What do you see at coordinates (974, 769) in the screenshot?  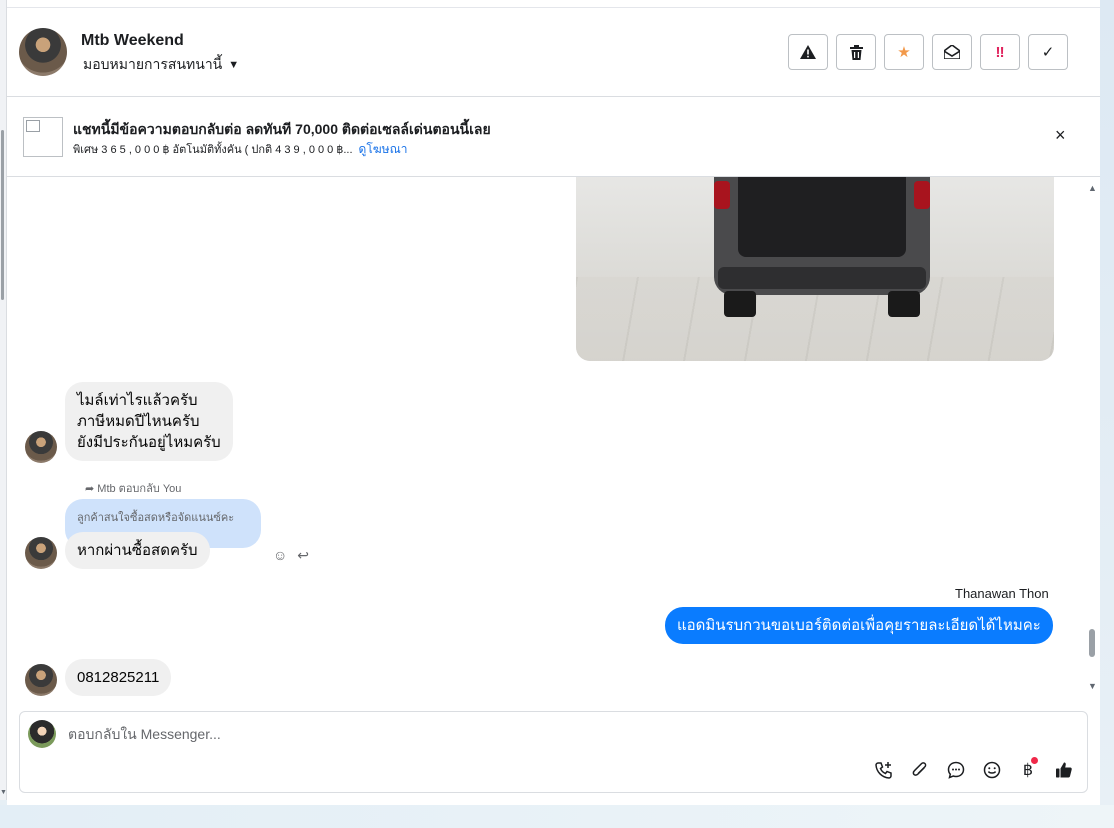 I see `composer-toolbar: ฿` at bounding box center [974, 769].